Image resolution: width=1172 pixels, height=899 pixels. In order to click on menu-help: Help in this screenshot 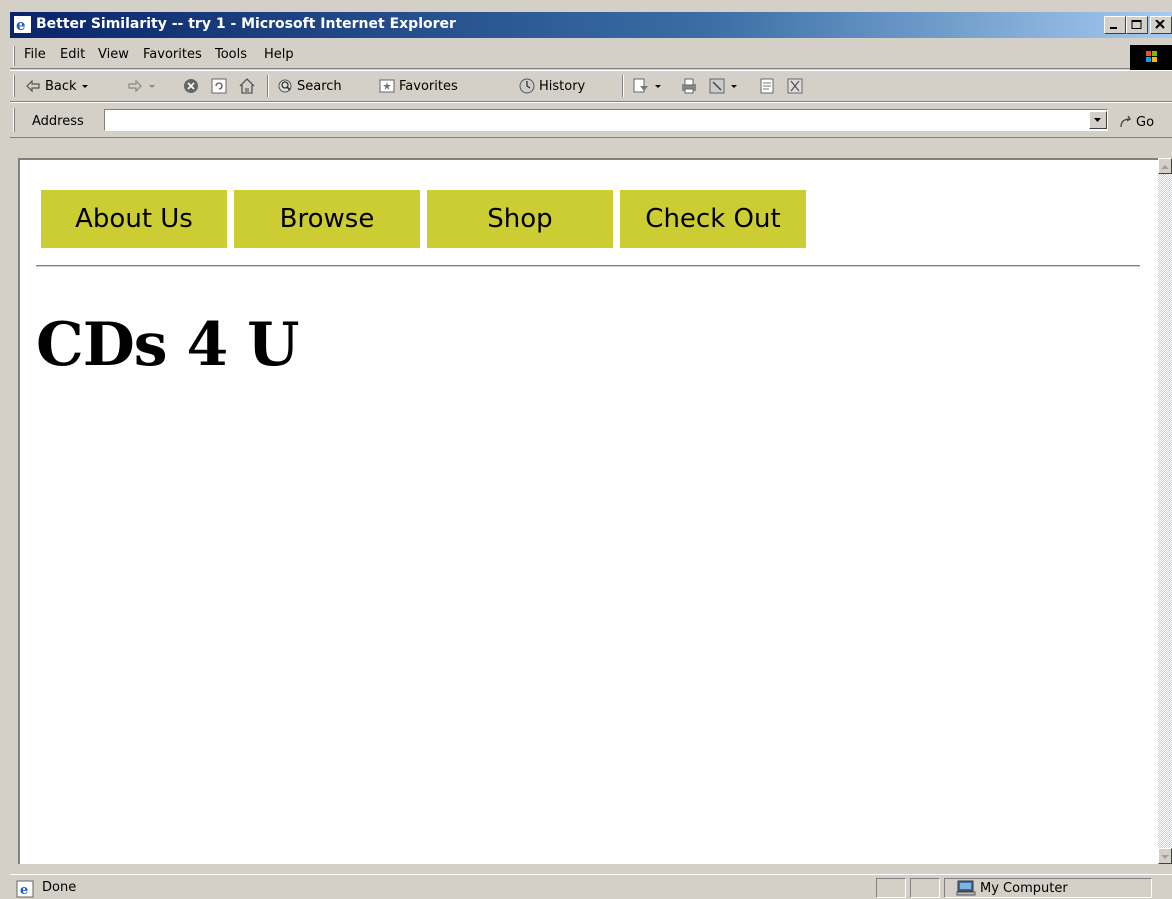, I will do `click(279, 54)`.